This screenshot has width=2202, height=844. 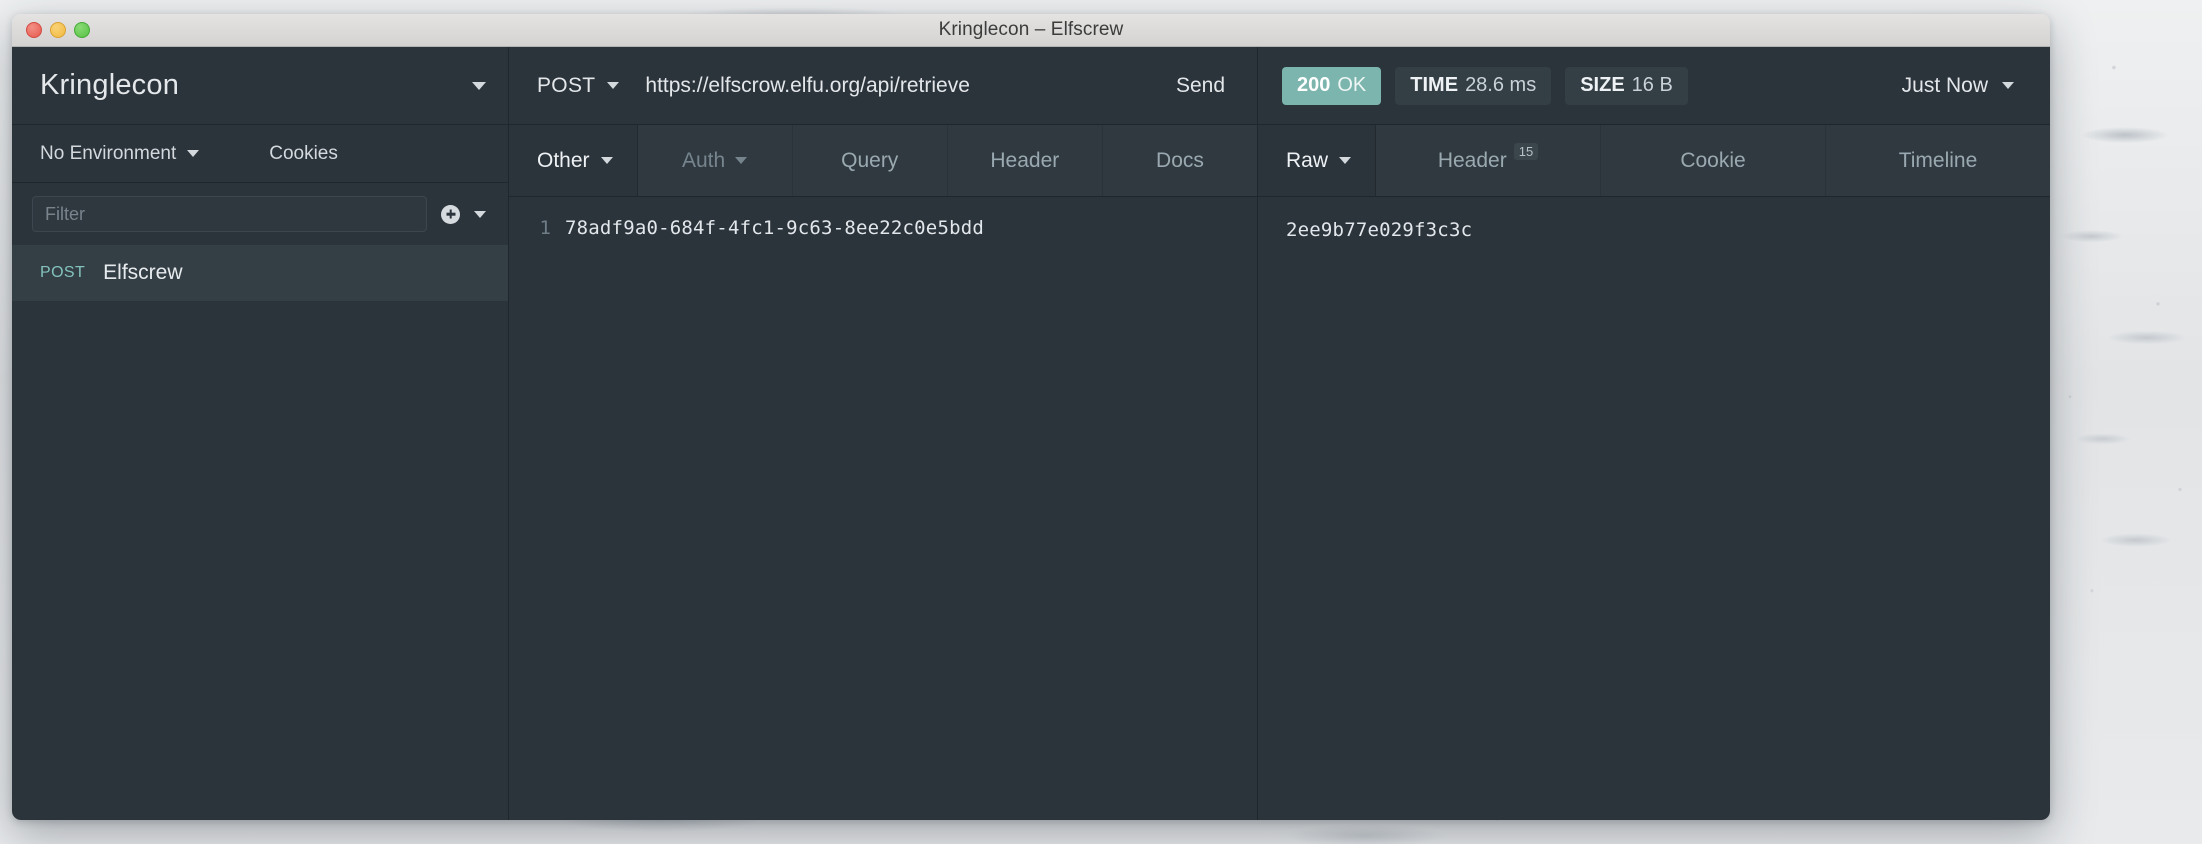 I want to click on tab-auth: Auth, so click(x=715, y=160).